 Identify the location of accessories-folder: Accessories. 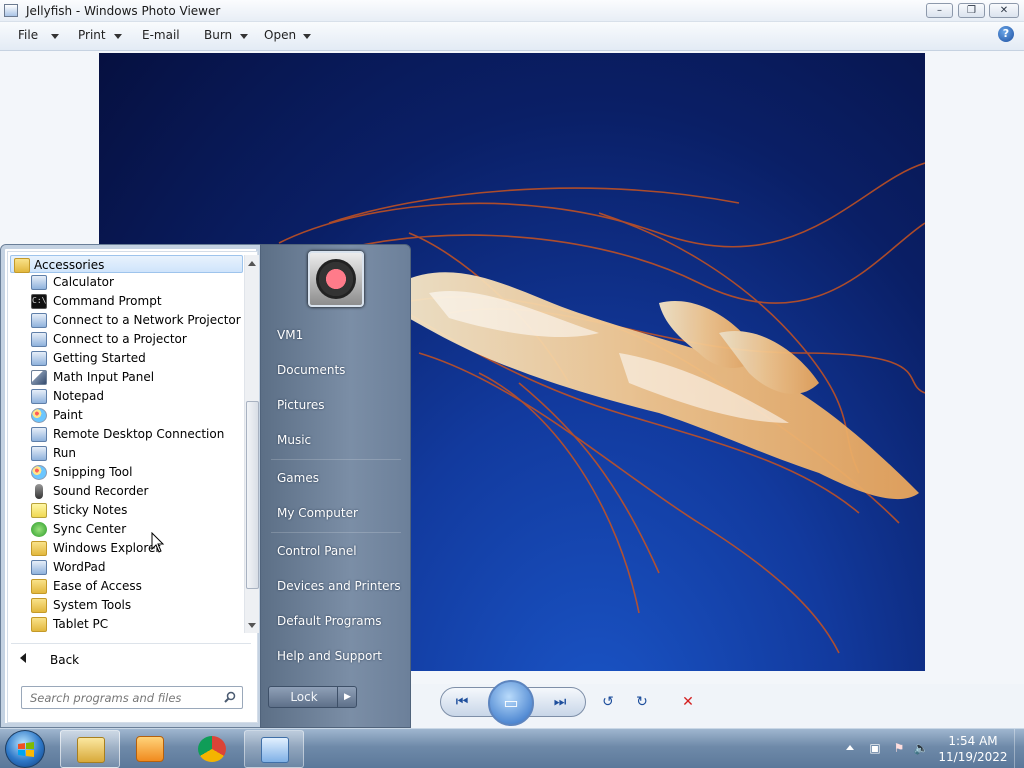
(126, 264).